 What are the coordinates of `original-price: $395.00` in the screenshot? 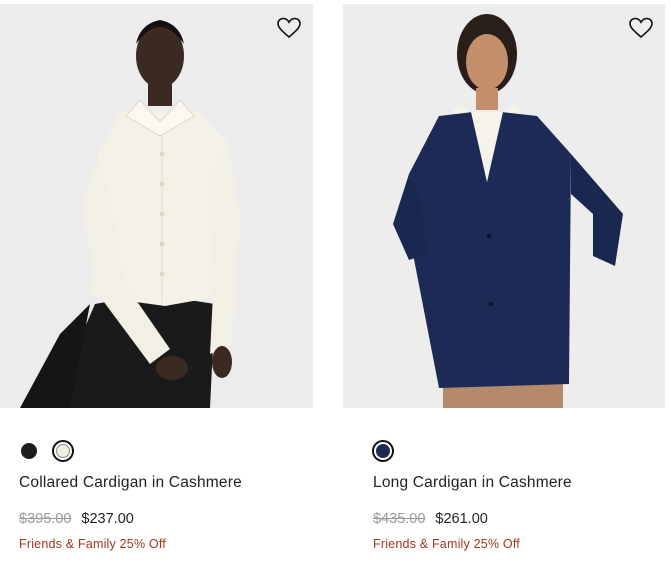 It's located at (45, 519).